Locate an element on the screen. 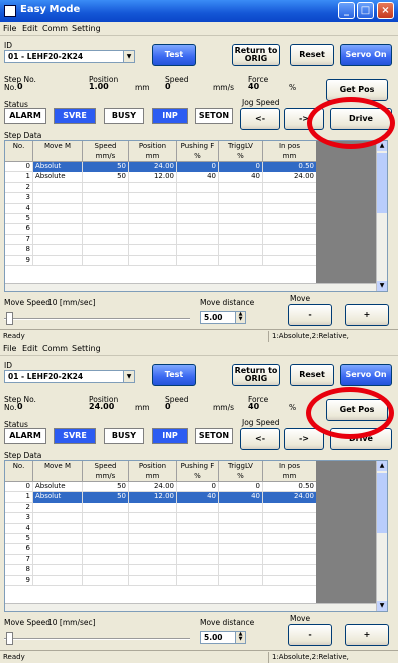 The height and width of the screenshot is (663, 398). minimize-icon: _ is located at coordinates (346, 10).